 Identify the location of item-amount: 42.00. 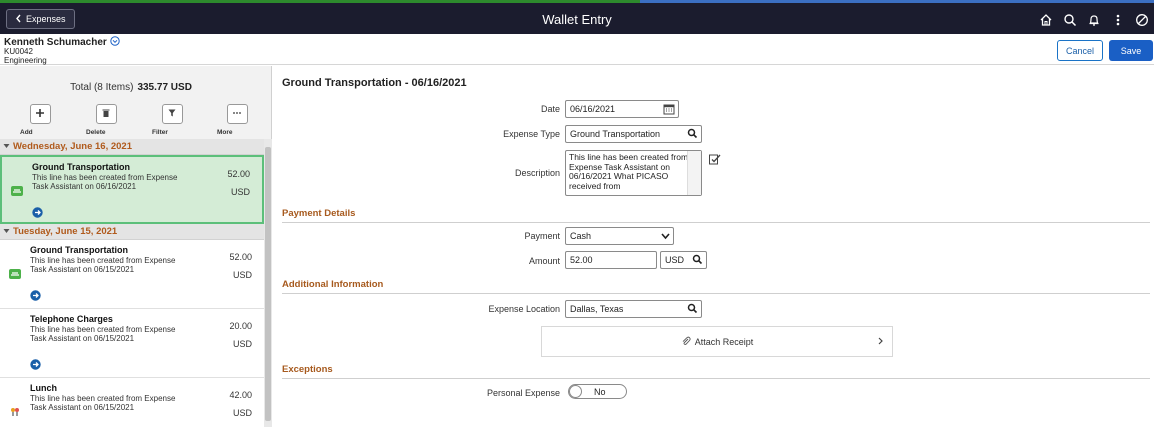
(240, 395).